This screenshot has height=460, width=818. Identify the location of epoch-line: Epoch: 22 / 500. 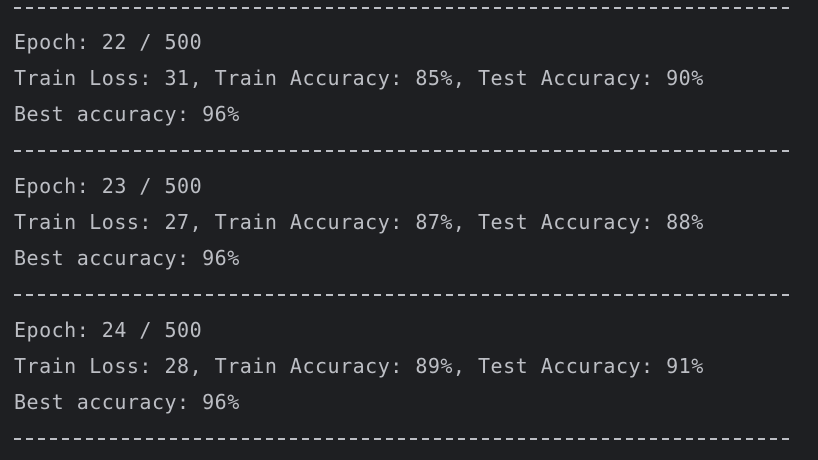
(108, 42).